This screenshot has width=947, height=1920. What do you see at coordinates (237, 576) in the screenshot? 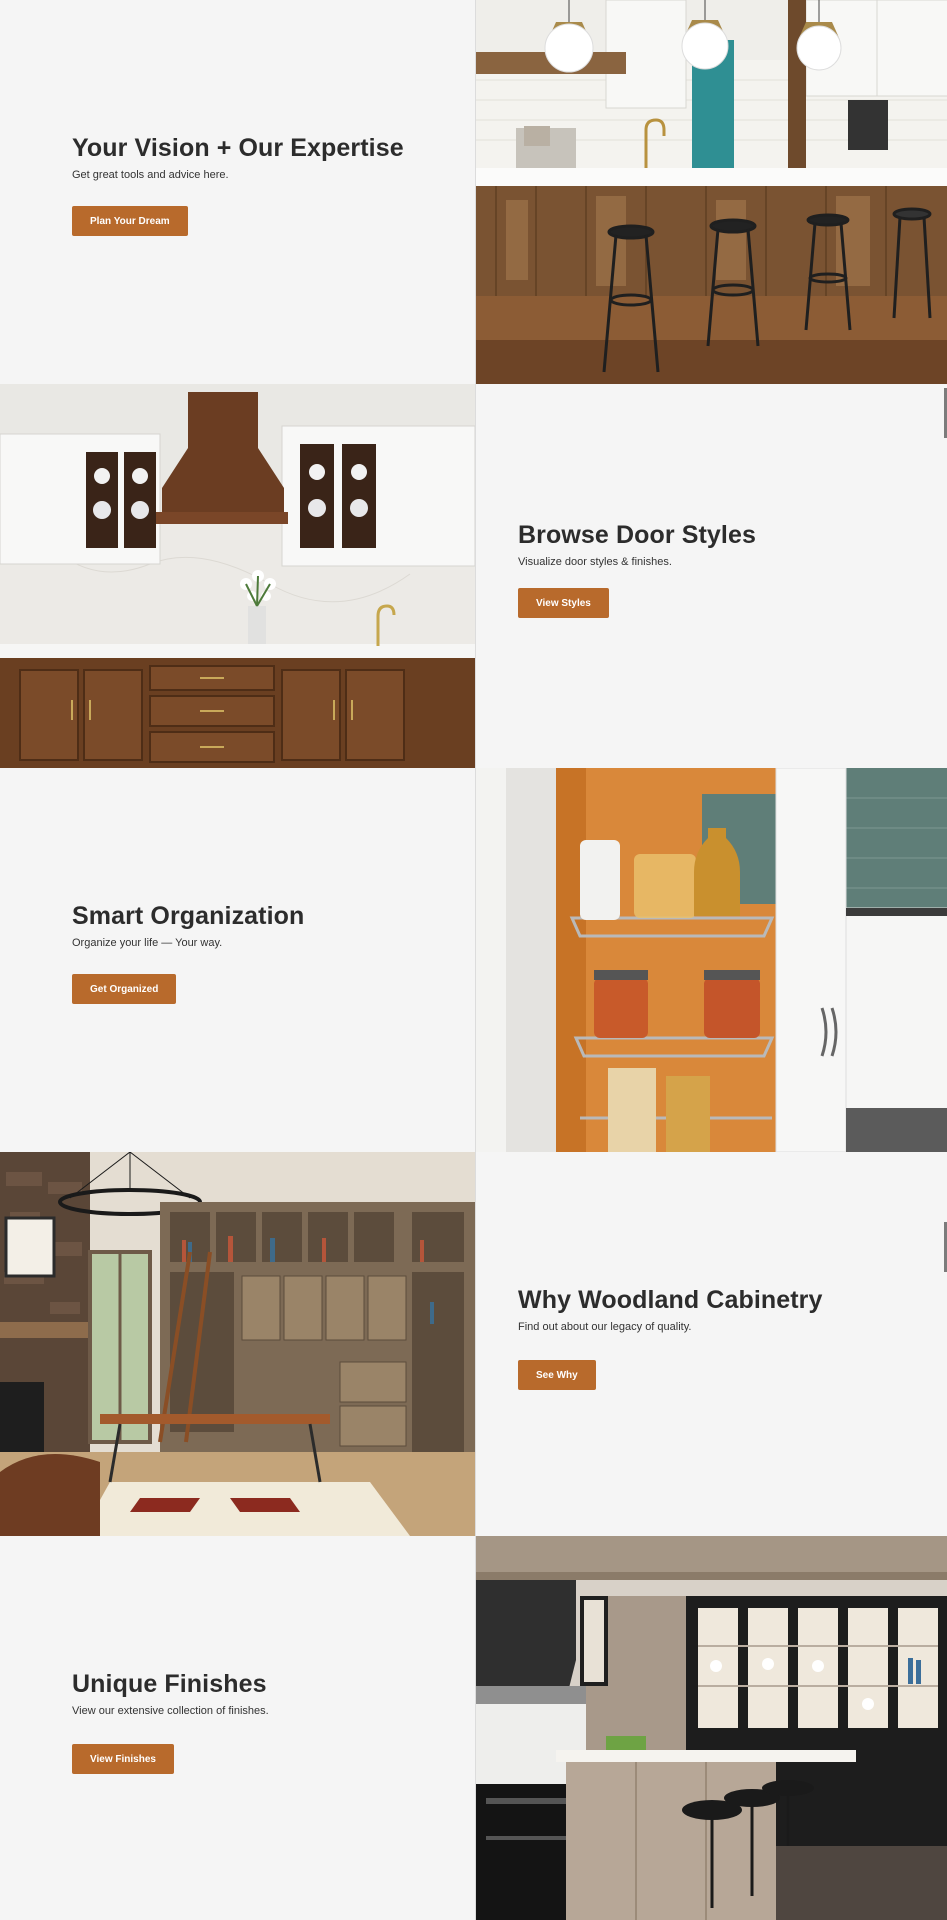
I see `walnut-kitchen-image` at bounding box center [237, 576].